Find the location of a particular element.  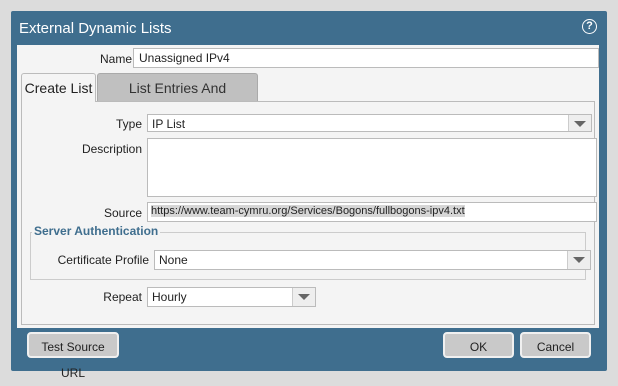

ok-button: OK is located at coordinates (478, 345).